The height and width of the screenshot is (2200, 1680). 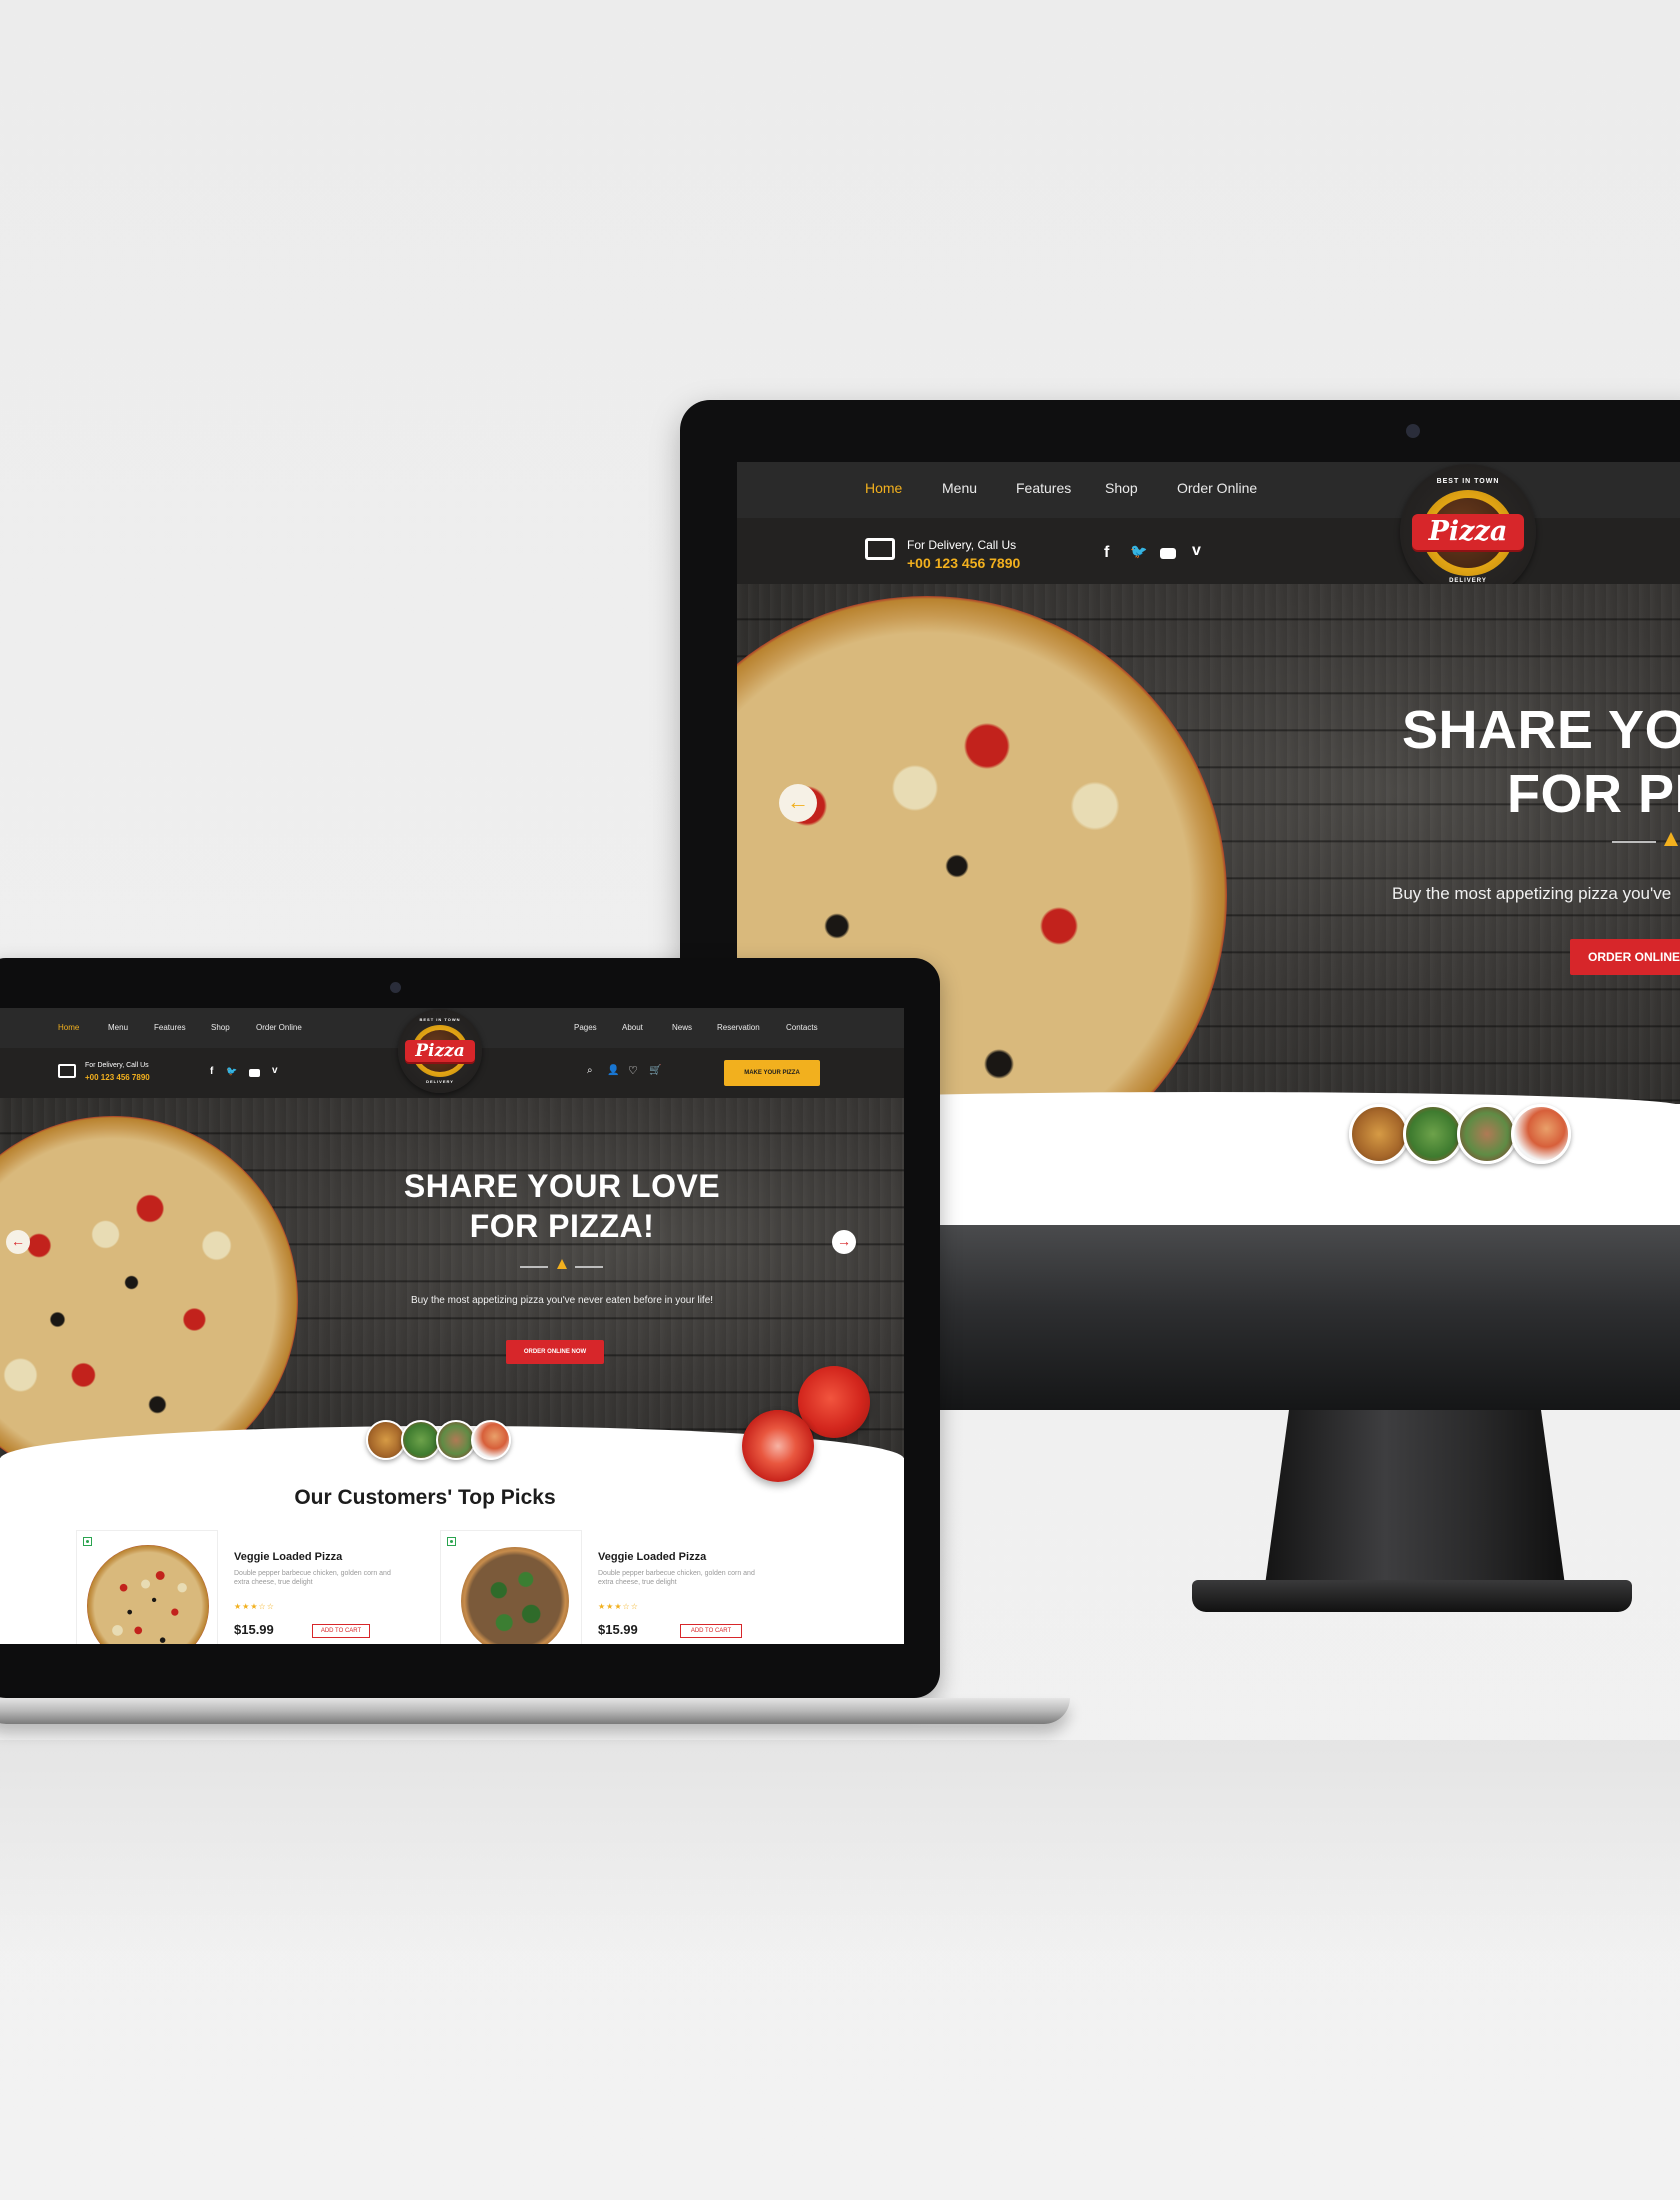 I want to click on nav-link-pages: Pages, so click(x=585, y=1027).